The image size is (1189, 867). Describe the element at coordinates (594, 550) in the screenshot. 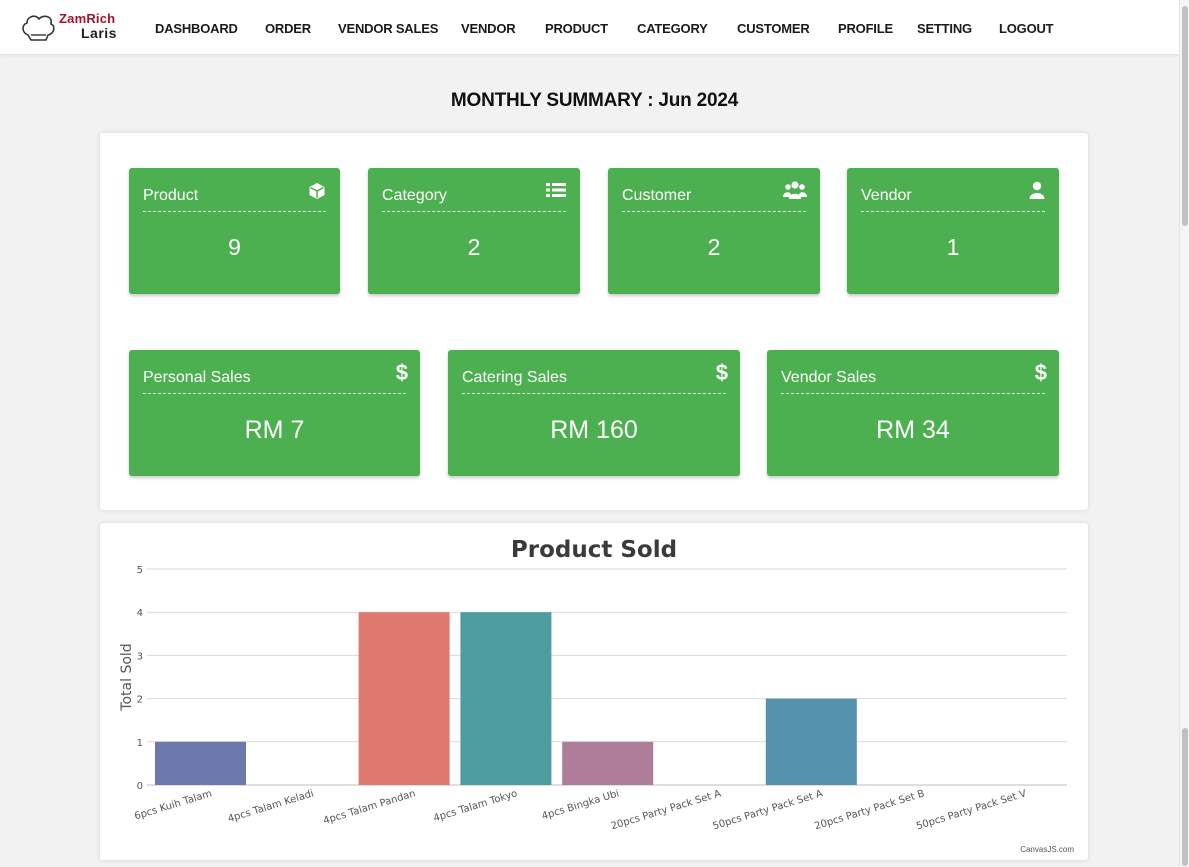

I see `chart-title: Product Sold` at that location.